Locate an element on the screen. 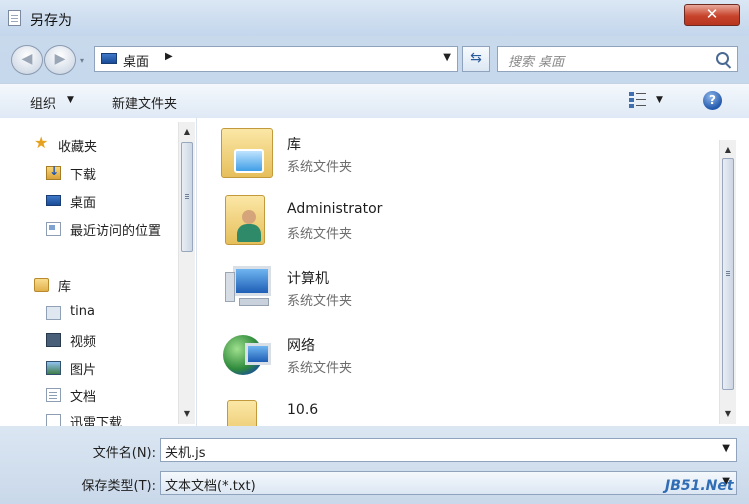 The image size is (749, 504). view-dropdown-icon: ▼ is located at coordinates (659, 100).